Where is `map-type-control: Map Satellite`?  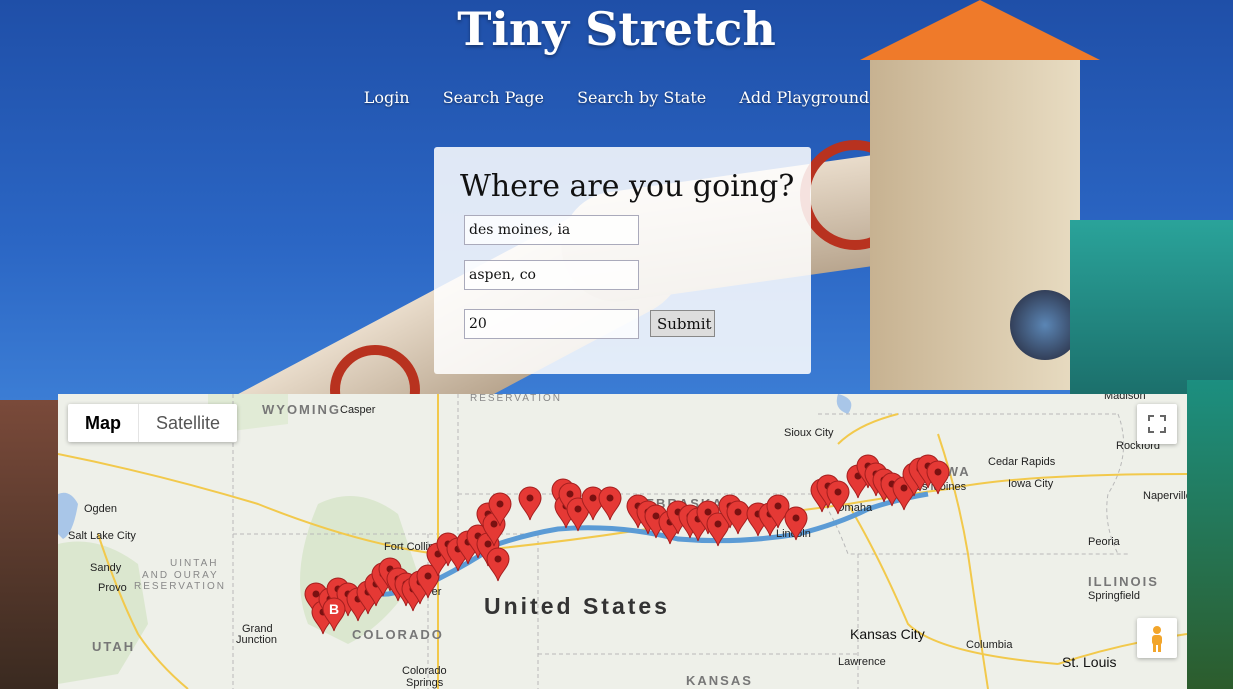 map-type-control: Map Satellite is located at coordinates (153, 423).